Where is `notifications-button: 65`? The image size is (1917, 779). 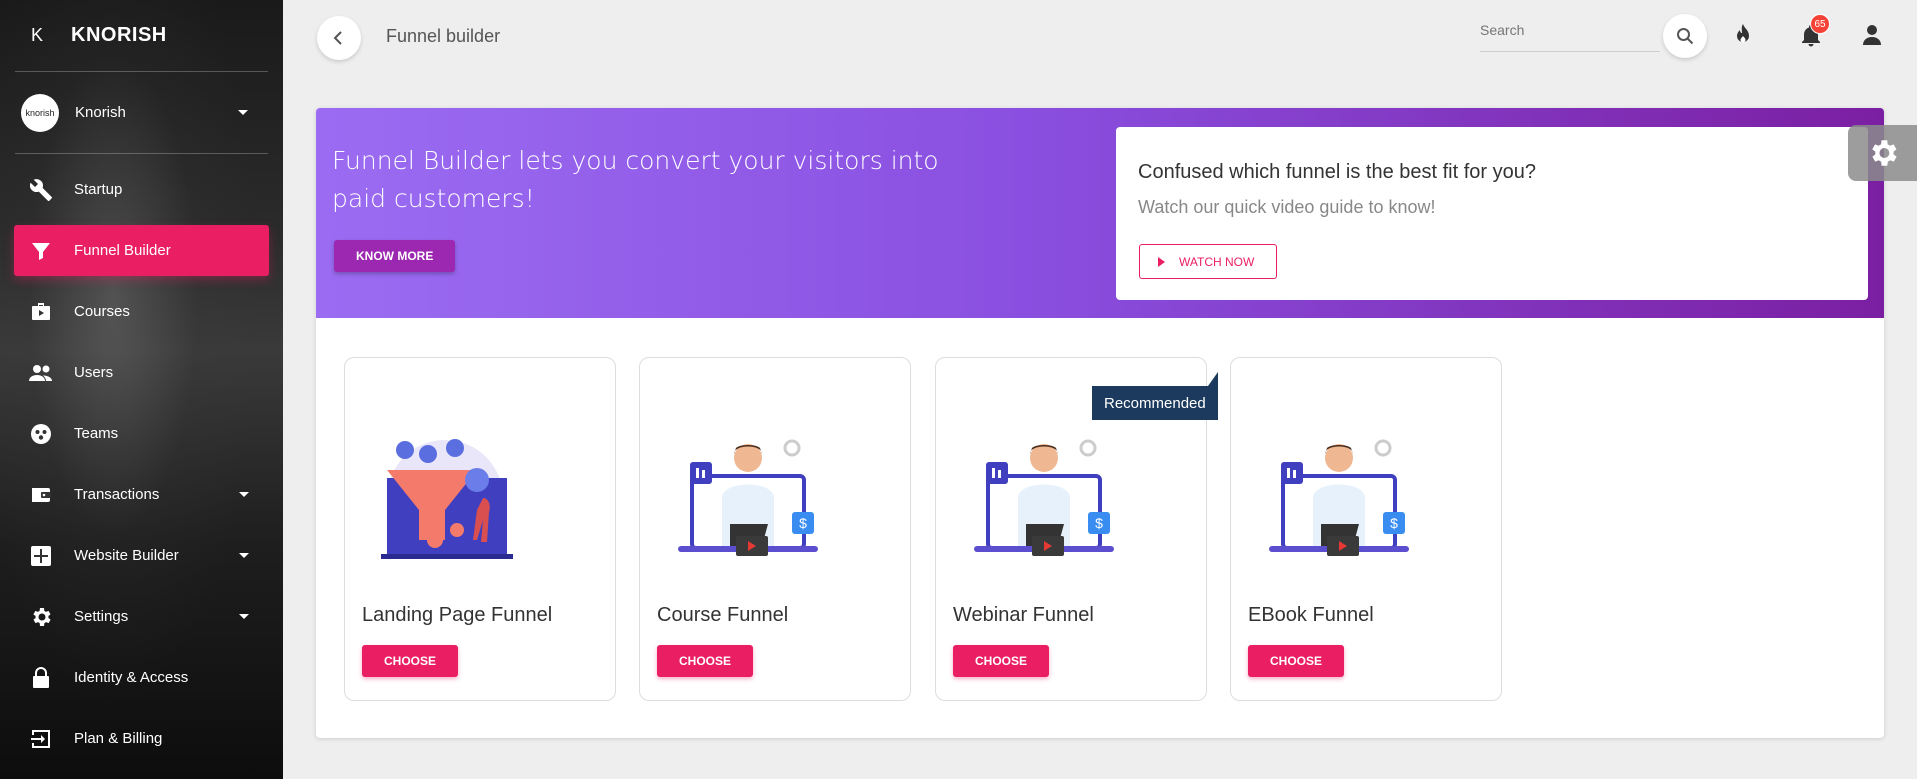
notifications-button: 65 is located at coordinates (1813, 32).